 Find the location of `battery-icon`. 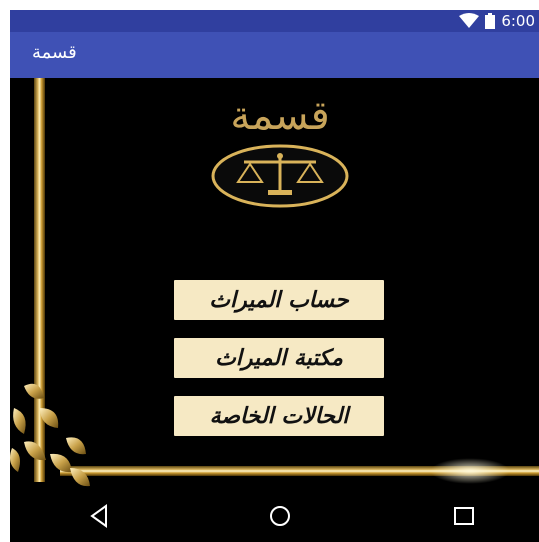

battery-icon is located at coordinates (490, 21).